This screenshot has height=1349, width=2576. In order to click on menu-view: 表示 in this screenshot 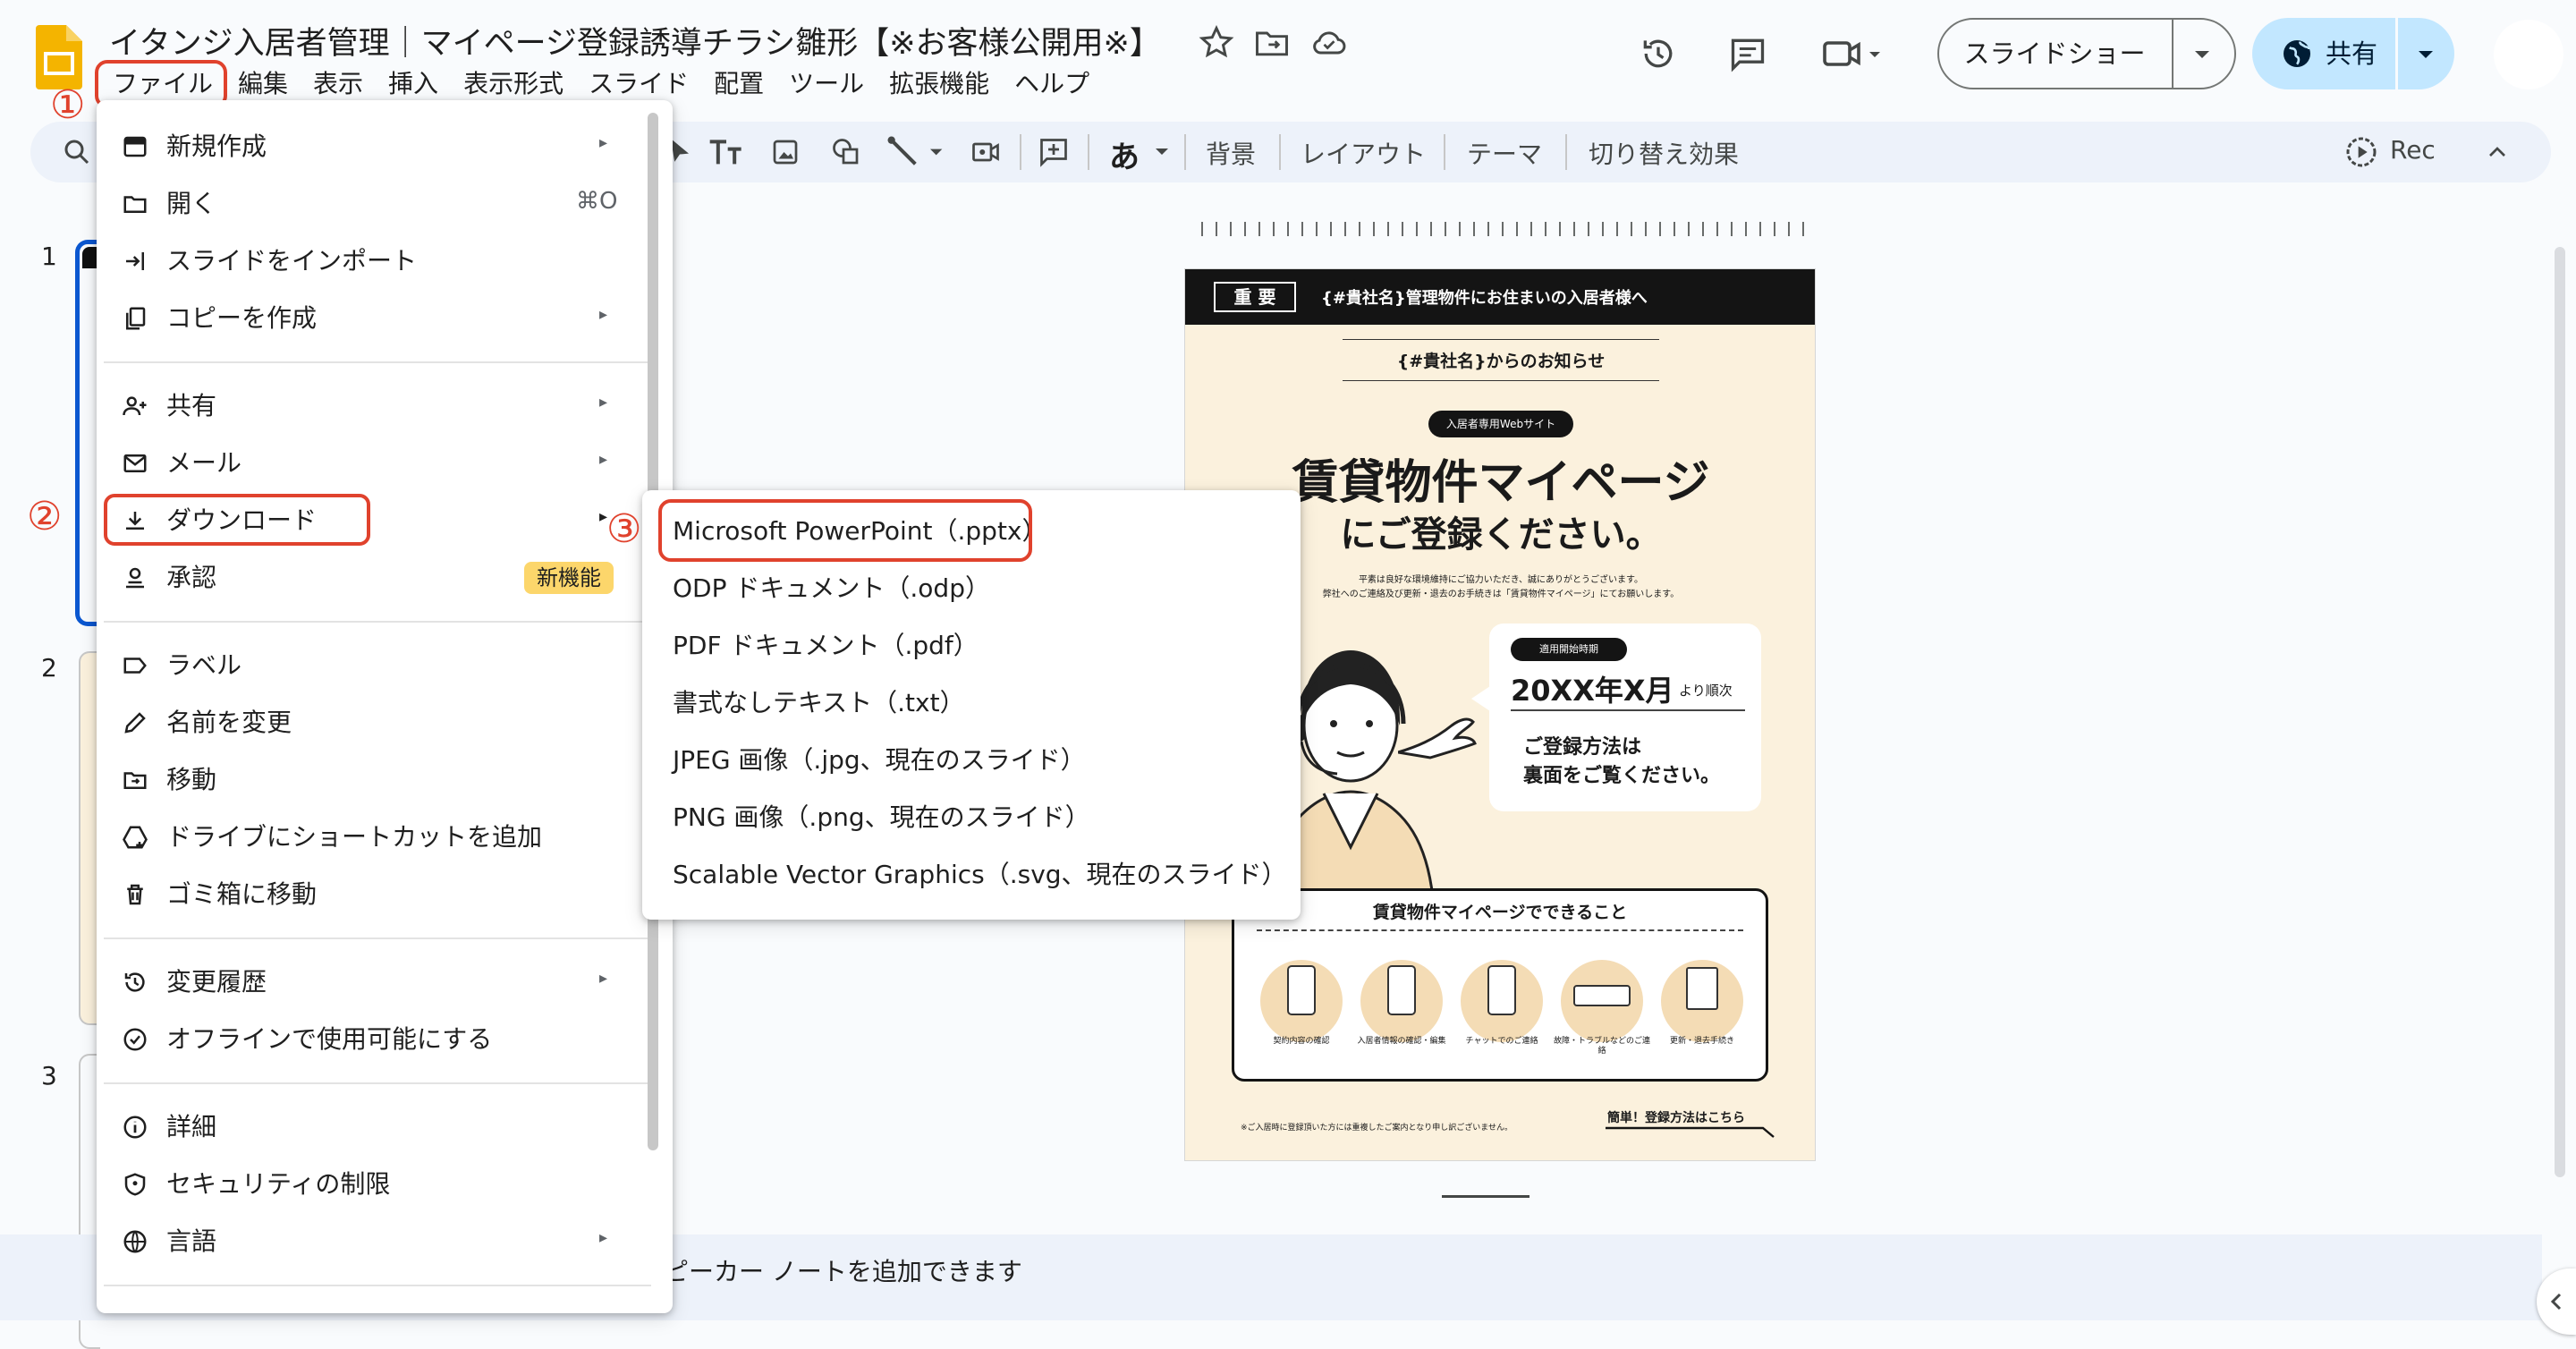, I will do `click(338, 84)`.